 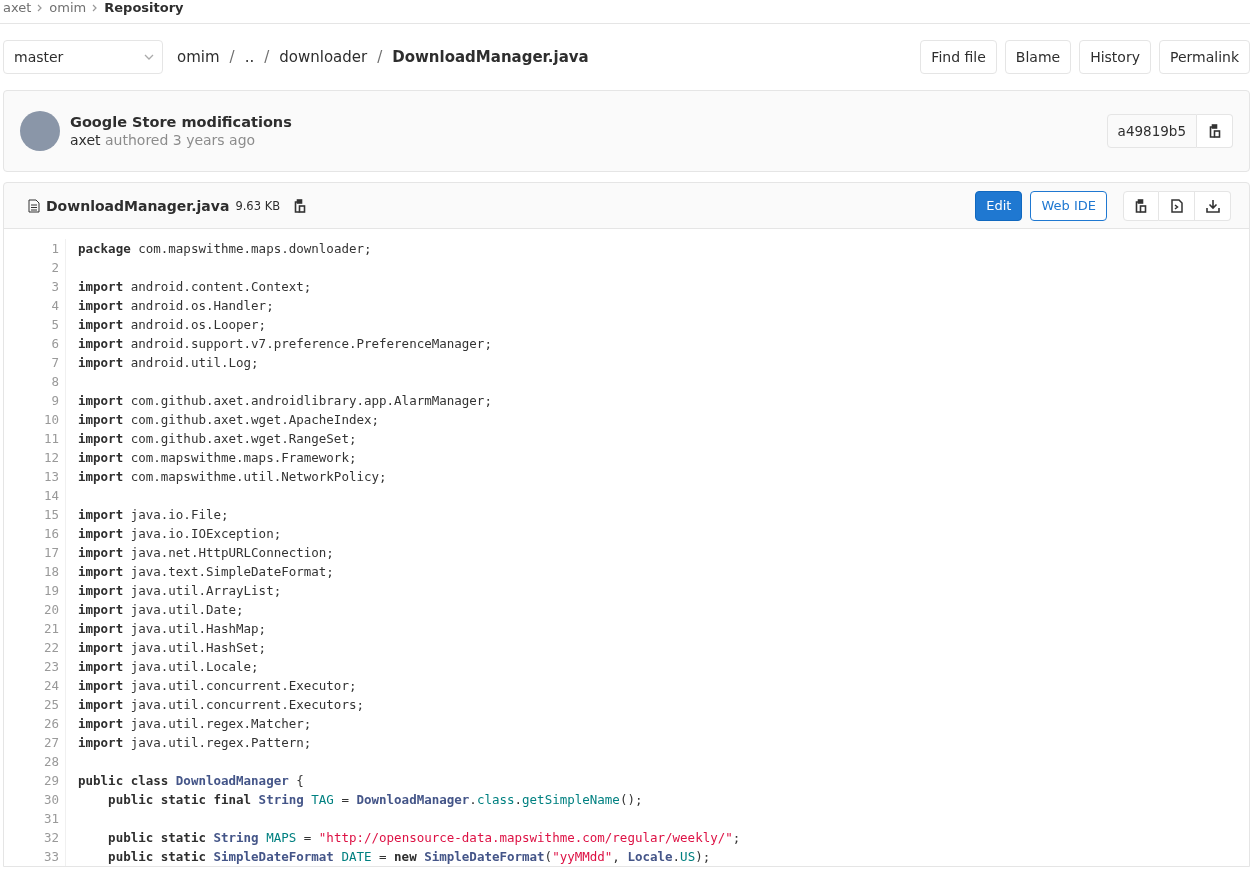 What do you see at coordinates (169, 667) in the screenshot?
I see `code-line: import java.util.Locale;` at bounding box center [169, 667].